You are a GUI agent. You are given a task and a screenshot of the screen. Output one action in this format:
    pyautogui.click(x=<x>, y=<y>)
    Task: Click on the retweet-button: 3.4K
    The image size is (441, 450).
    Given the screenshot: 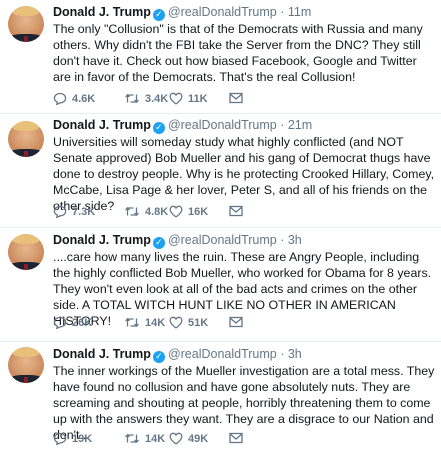 What is the action you would take?
    pyautogui.click(x=146, y=98)
    